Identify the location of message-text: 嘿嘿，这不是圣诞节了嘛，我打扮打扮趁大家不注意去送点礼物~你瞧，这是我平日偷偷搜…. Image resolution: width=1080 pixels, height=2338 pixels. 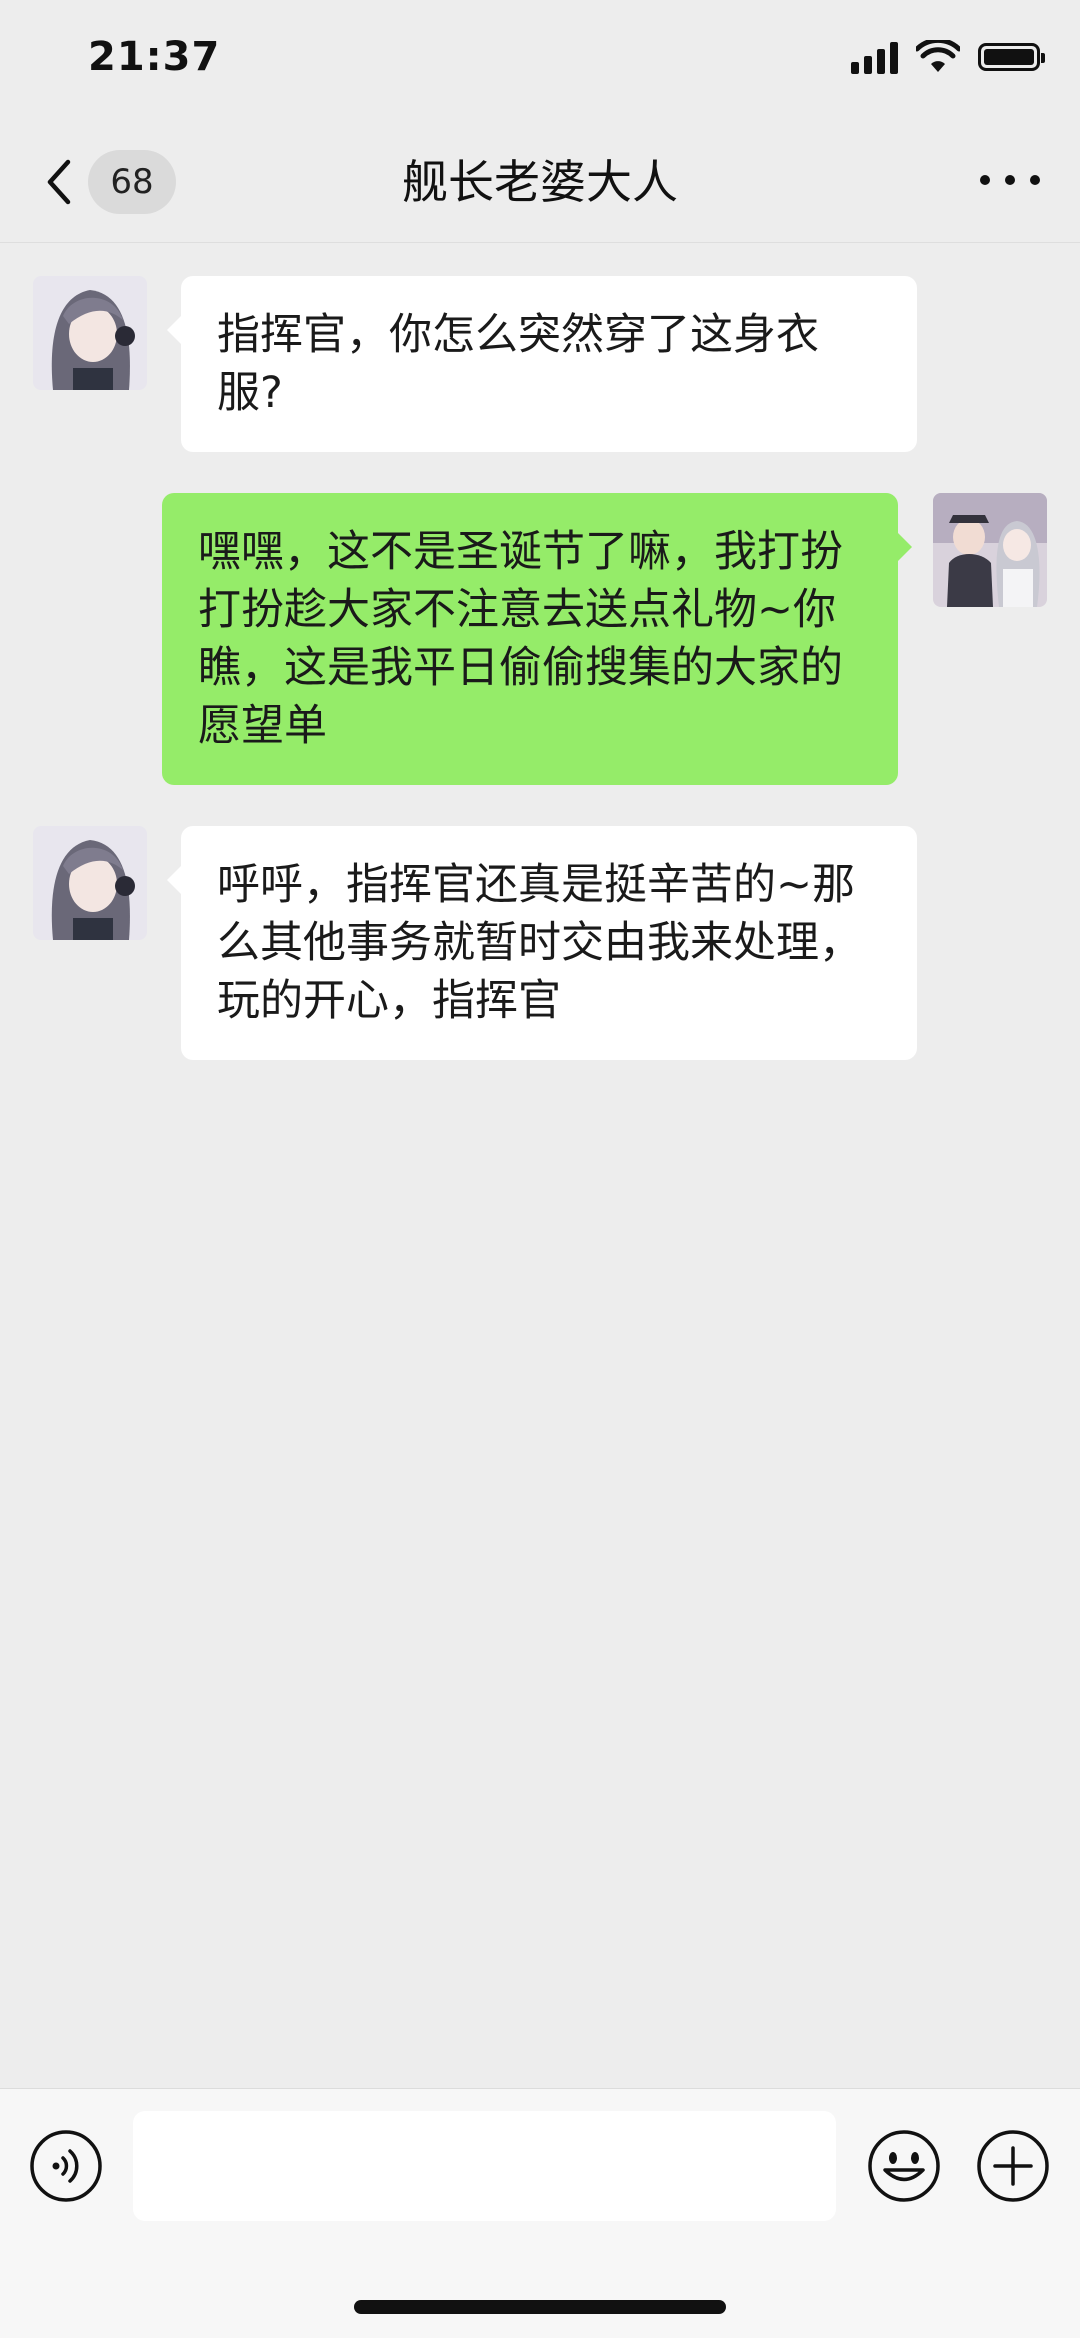
(520, 639).